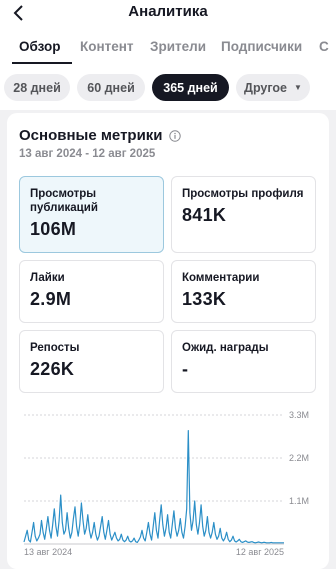  What do you see at coordinates (299, 458) in the screenshot?
I see `y-tick-label: 2.2M` at bounding box center [299, 458].